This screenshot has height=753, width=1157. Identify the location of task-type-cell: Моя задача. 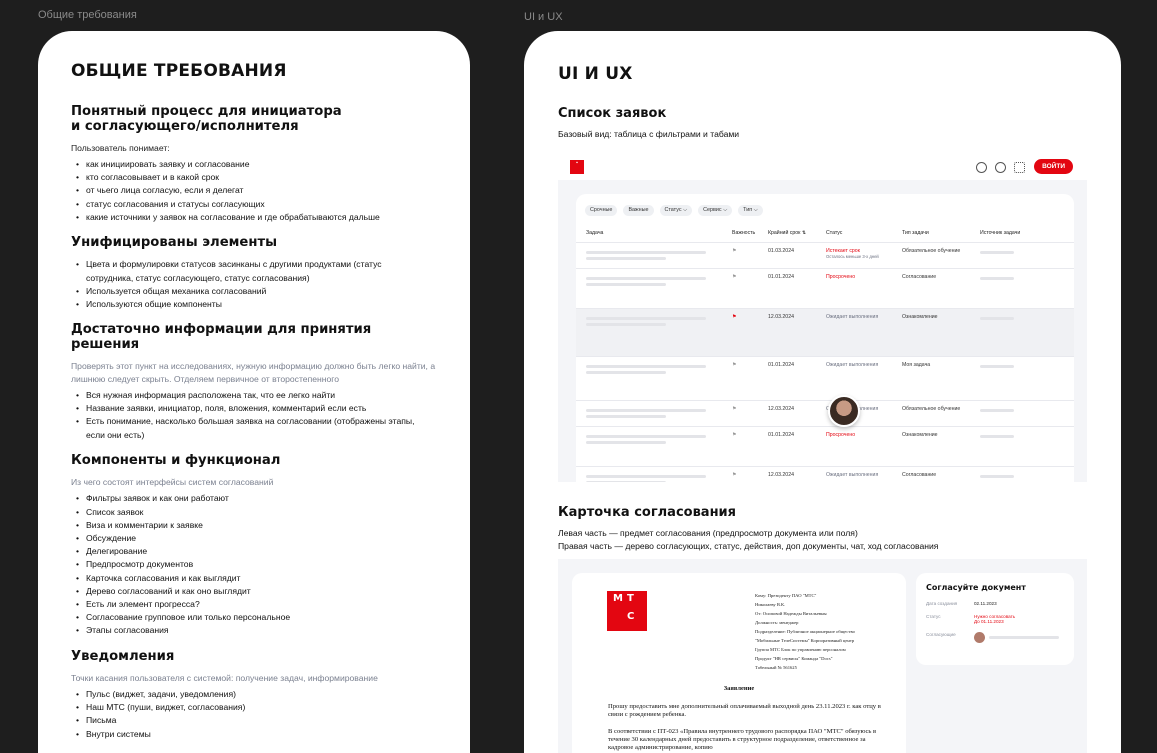
(916, 365).